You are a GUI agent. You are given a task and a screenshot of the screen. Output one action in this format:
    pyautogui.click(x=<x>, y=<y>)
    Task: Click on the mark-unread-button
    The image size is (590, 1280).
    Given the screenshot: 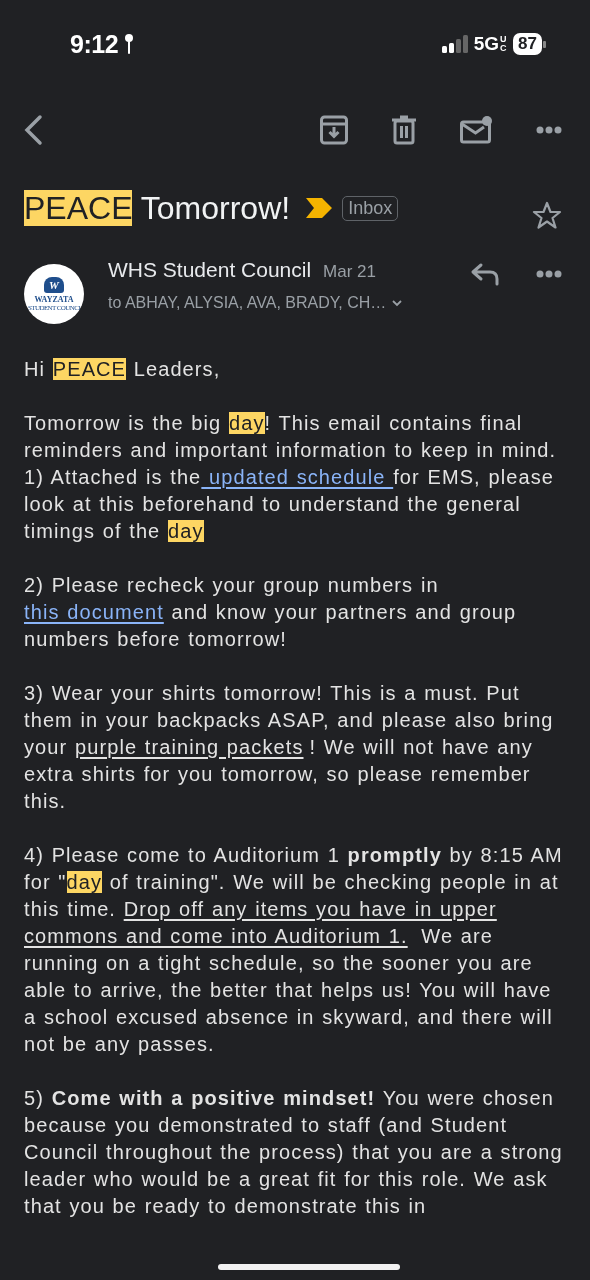 What is the action you would take?
    pyautogui.click(x=476, y=130)
    